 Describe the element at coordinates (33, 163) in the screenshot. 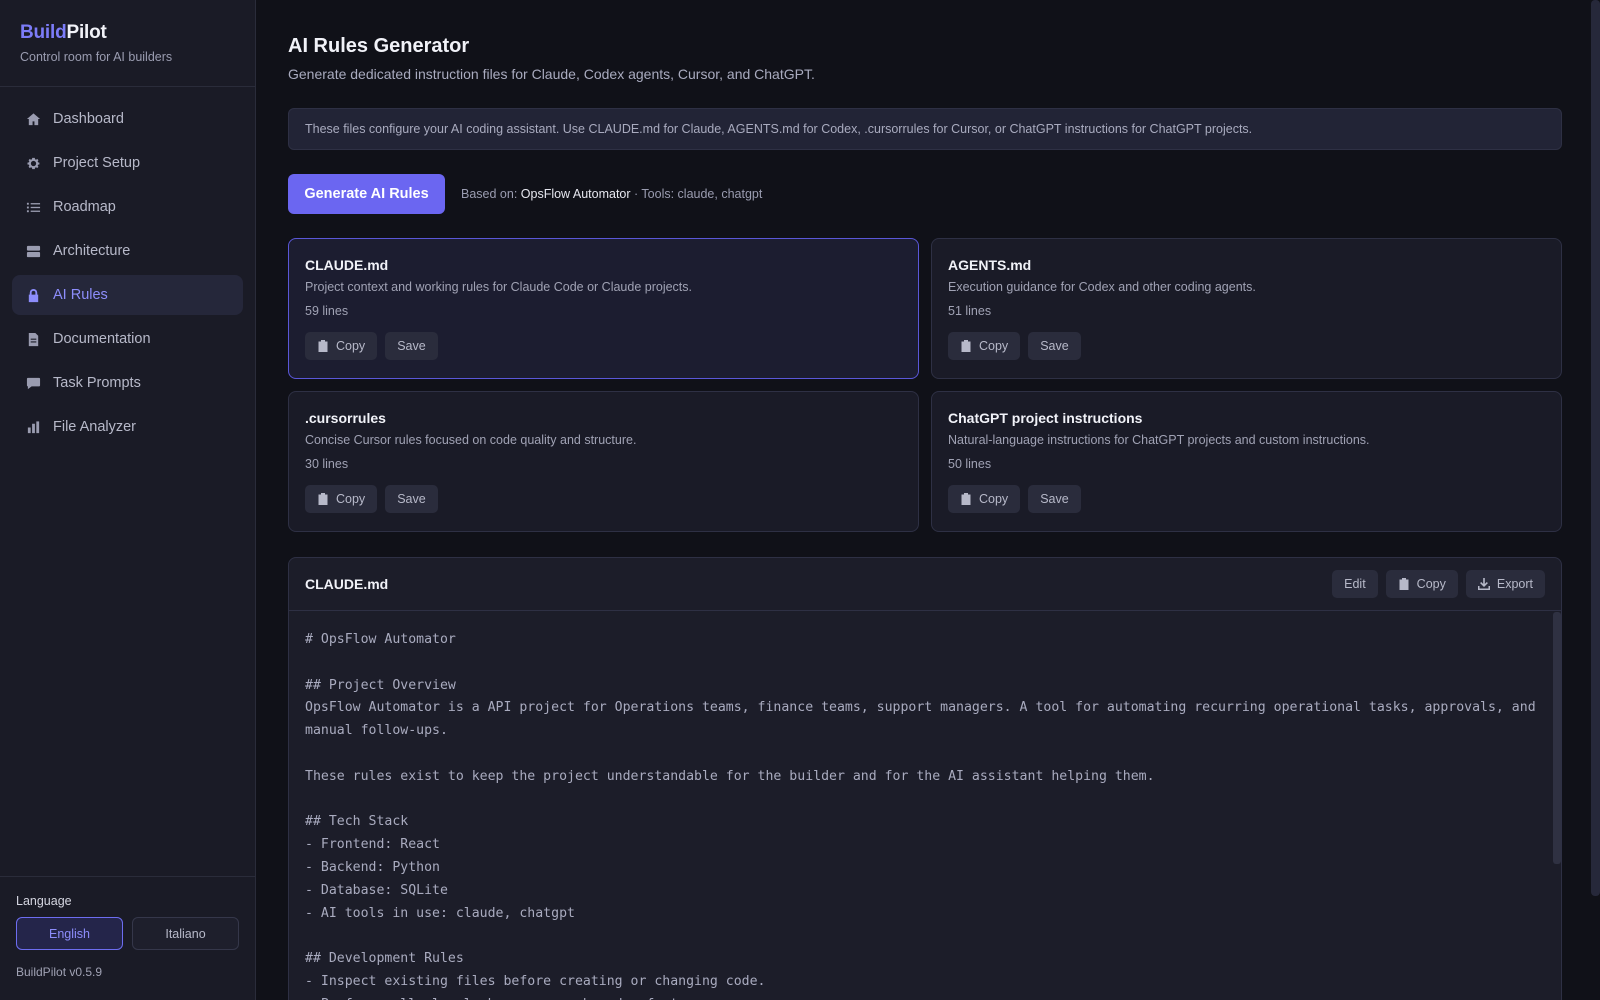

I see `gear-icon` at that location.